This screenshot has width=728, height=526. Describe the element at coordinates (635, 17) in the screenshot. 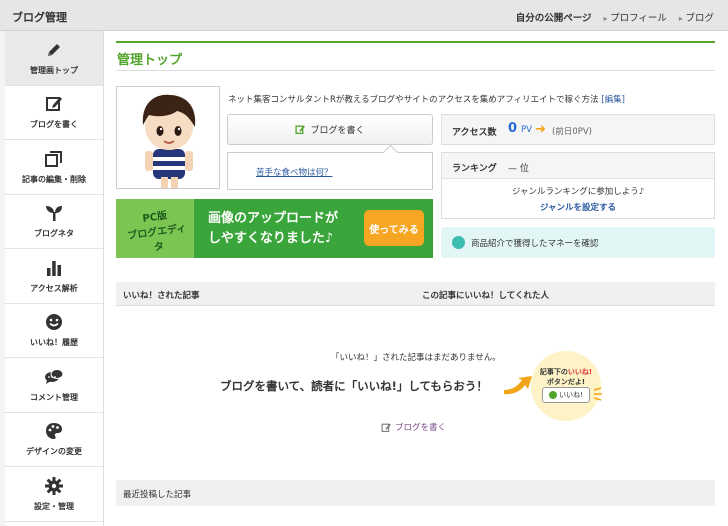

I see `profile-link: プロフィール` at that location.